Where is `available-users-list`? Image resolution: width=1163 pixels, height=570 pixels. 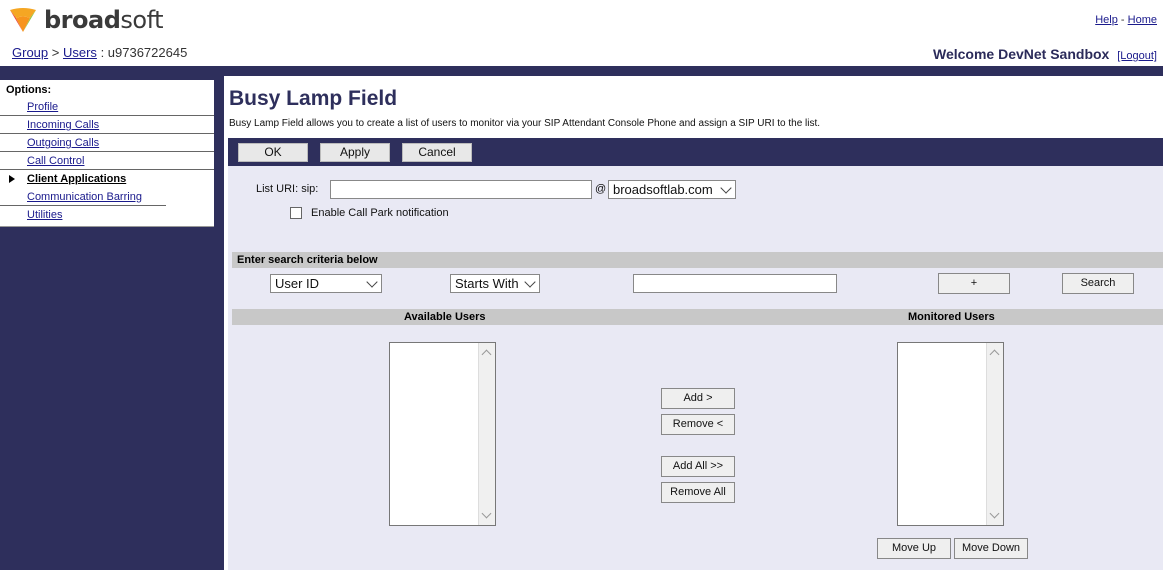
available-users-list is located at coordinates (442, 434).